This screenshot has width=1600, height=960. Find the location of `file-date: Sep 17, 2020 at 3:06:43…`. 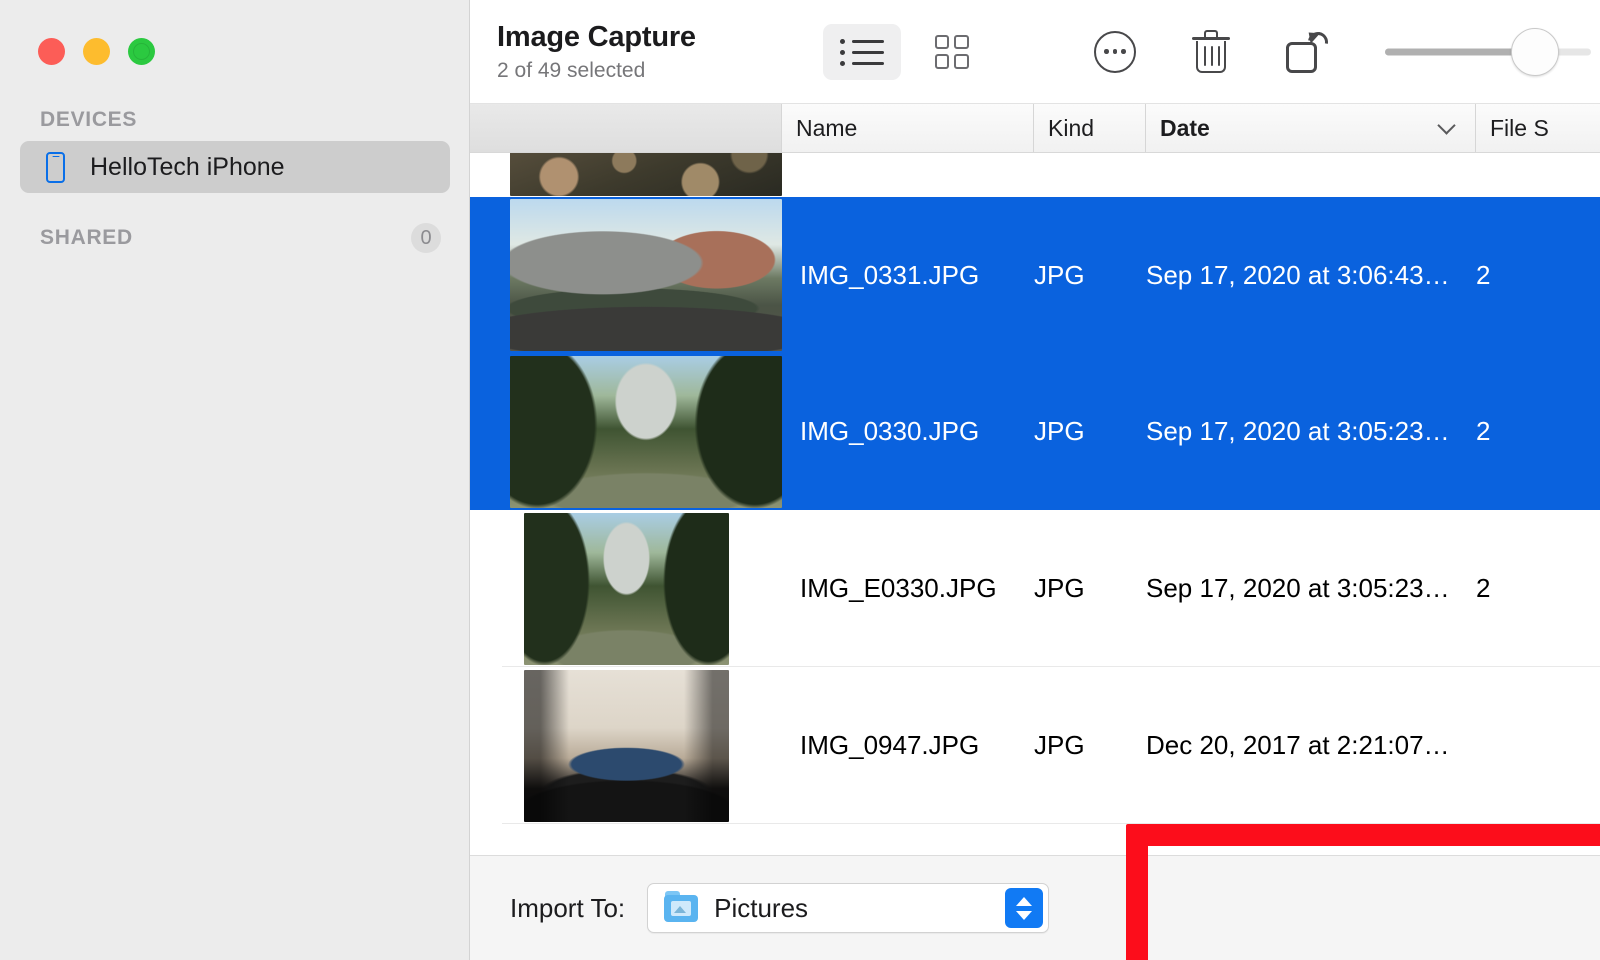

file-date: Sep 17, 2020 at 3:06:43… is located at coordinates (1298, 274).